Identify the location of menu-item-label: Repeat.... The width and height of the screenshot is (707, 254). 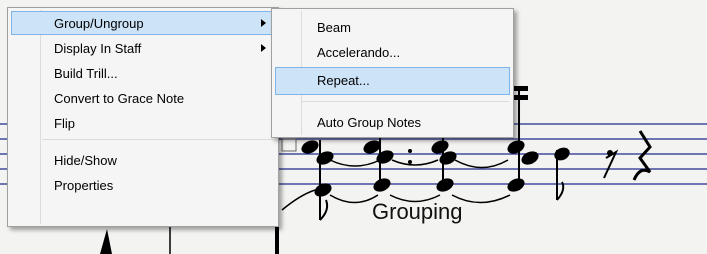
(343, 80).